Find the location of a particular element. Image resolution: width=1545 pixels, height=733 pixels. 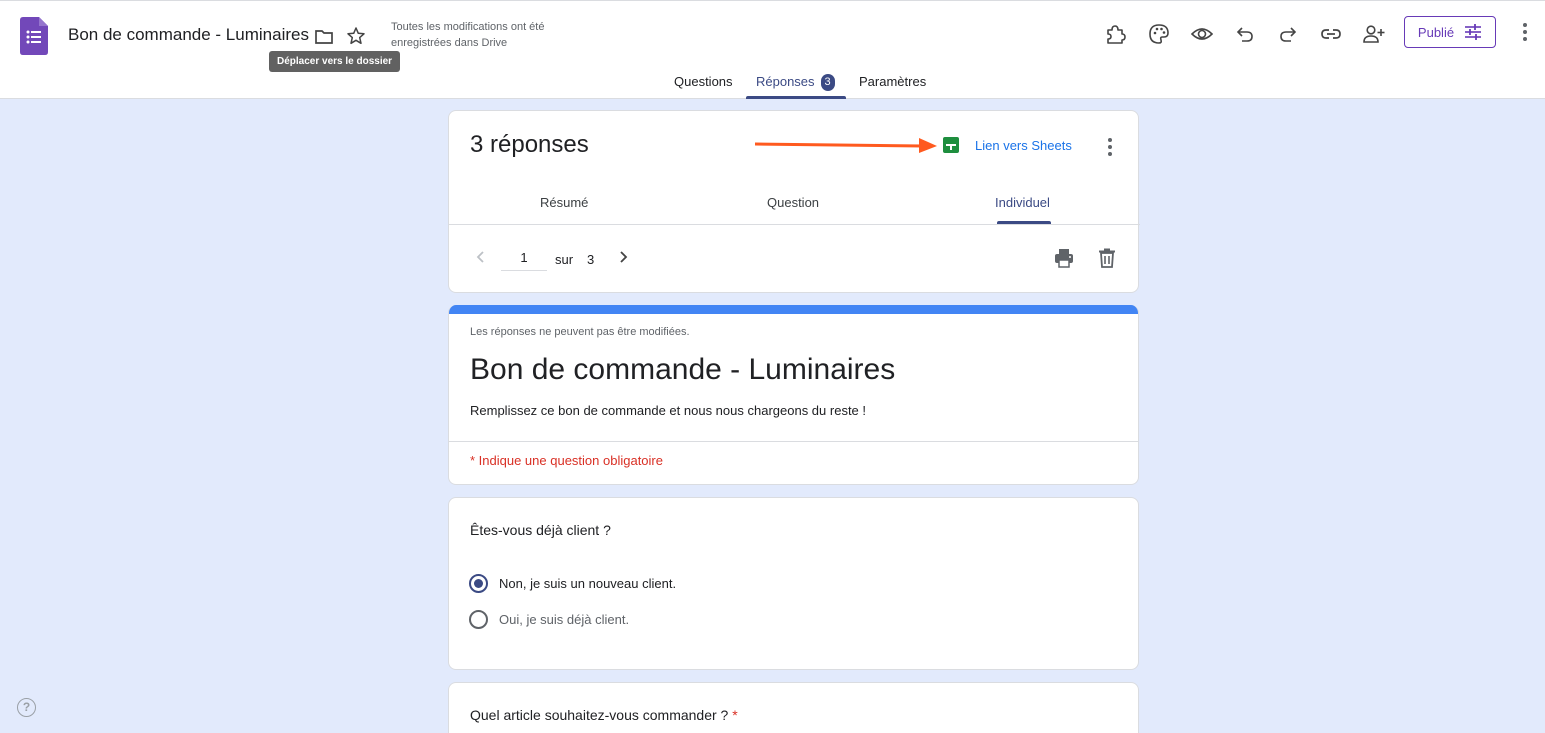

tab-settings: Paramètres is located at coordinates (892, 81).